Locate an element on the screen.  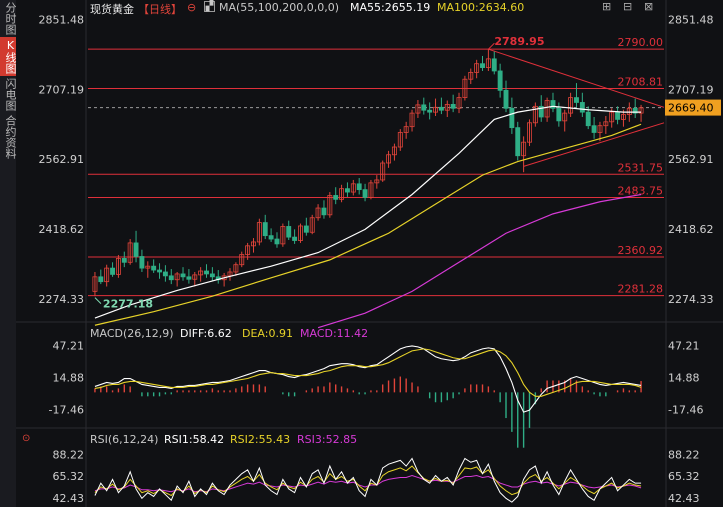
y-tick-label-left: 2418.62 is located at coordinates (62, 229).